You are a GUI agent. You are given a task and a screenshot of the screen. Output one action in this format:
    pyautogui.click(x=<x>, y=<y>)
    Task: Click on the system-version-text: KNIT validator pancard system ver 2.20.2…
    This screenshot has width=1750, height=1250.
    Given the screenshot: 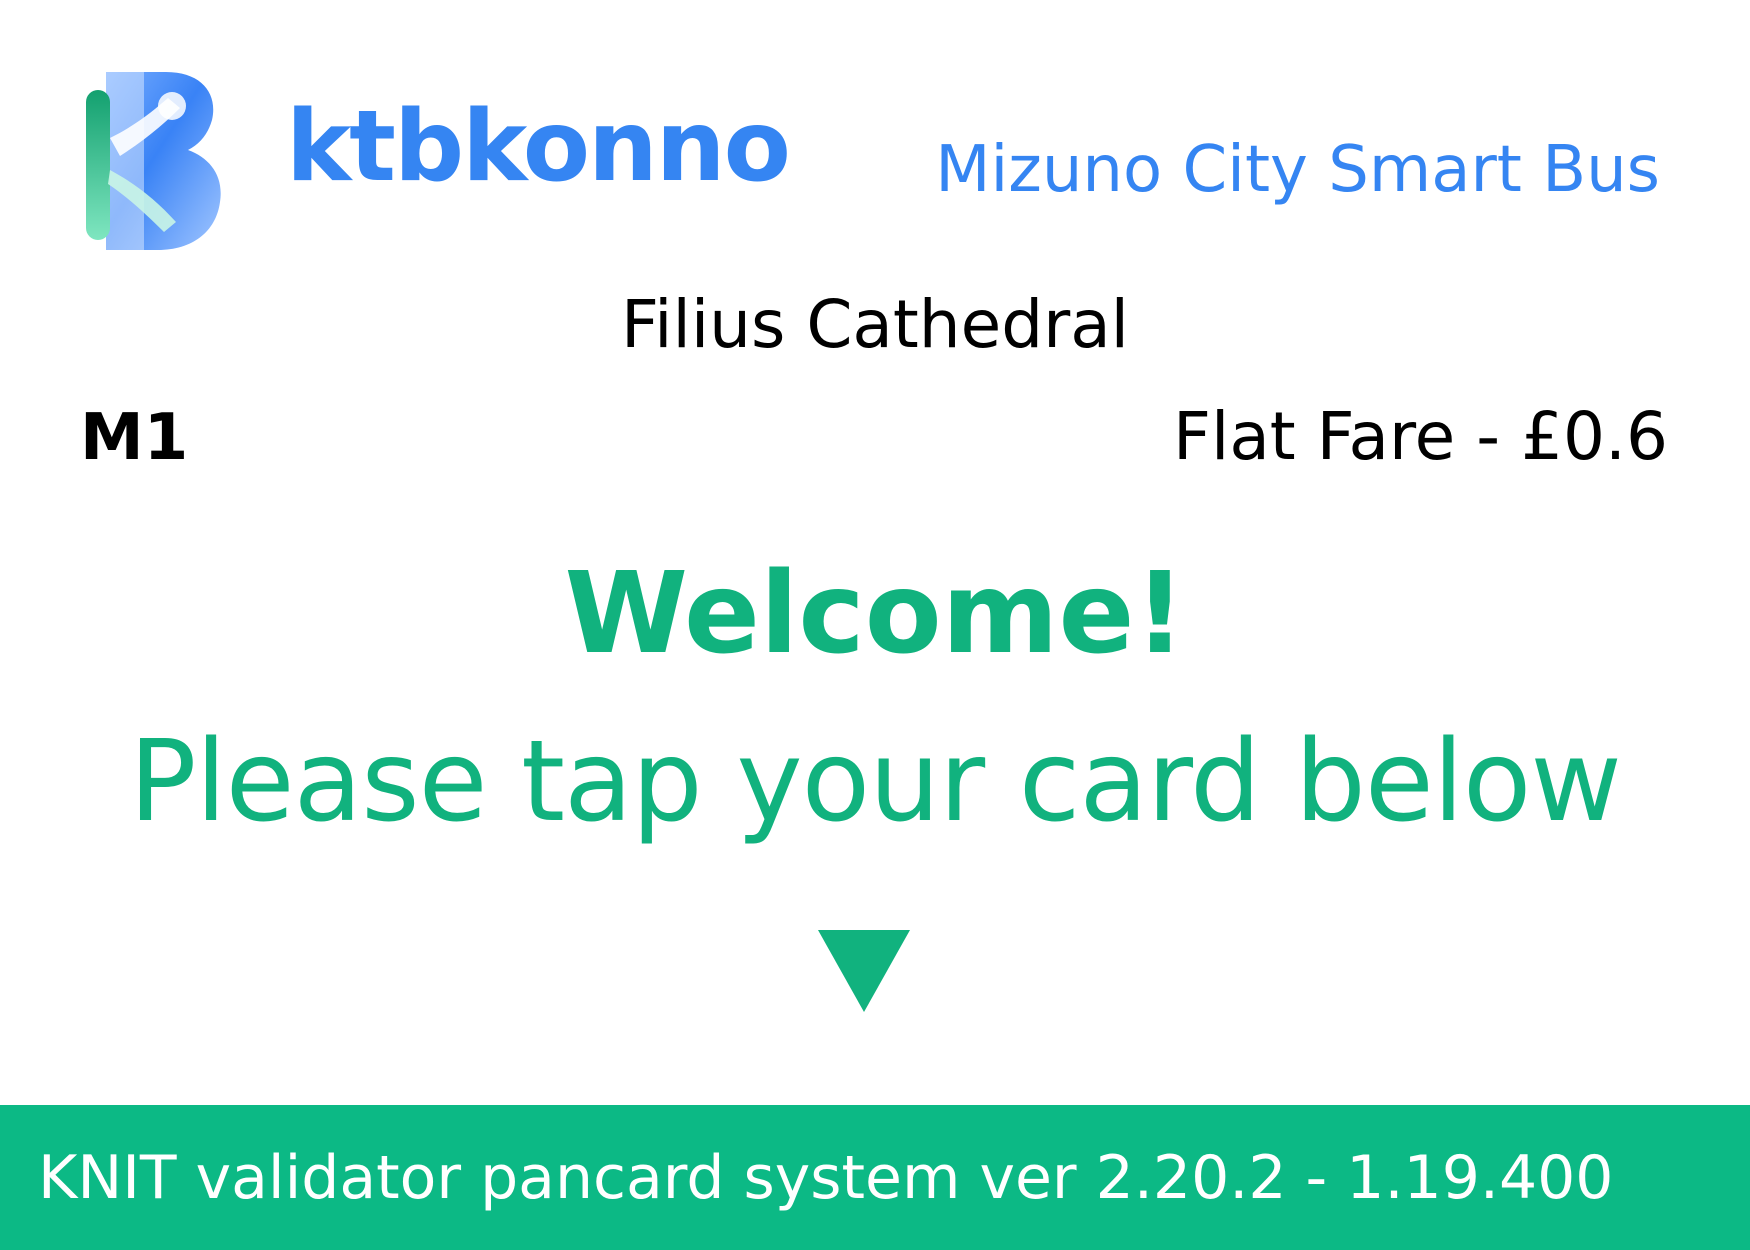 What is the action you would take?
    pyautogui.click(x=826, y=1178)
    